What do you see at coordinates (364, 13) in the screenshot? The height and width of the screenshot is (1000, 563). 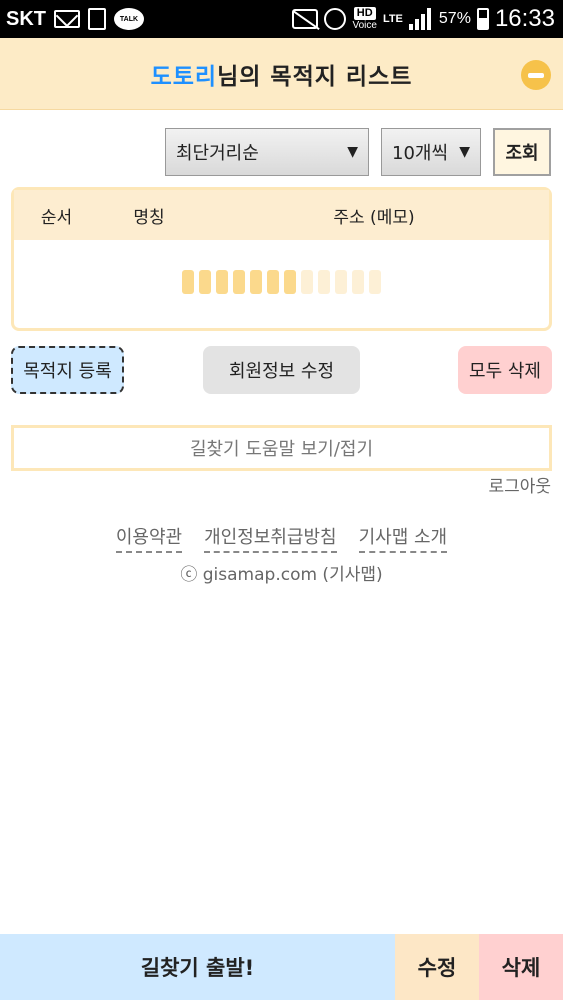 I see `hd-label: HD` at bounding box center [364, 13].